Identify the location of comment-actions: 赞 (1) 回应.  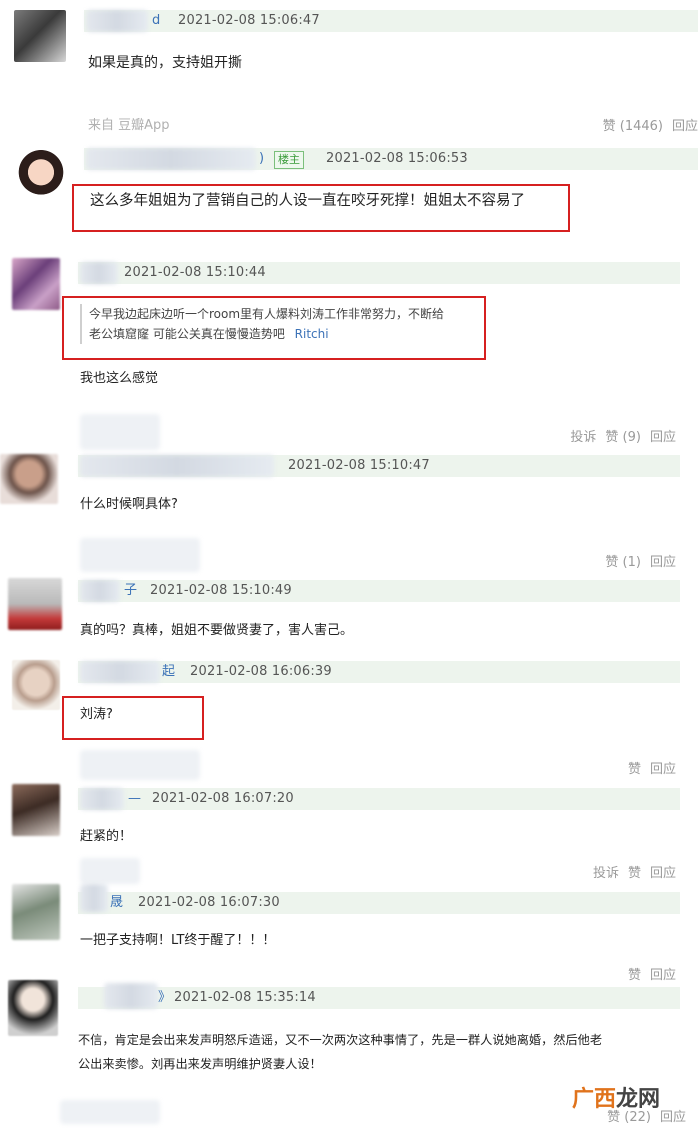
(636, 563).